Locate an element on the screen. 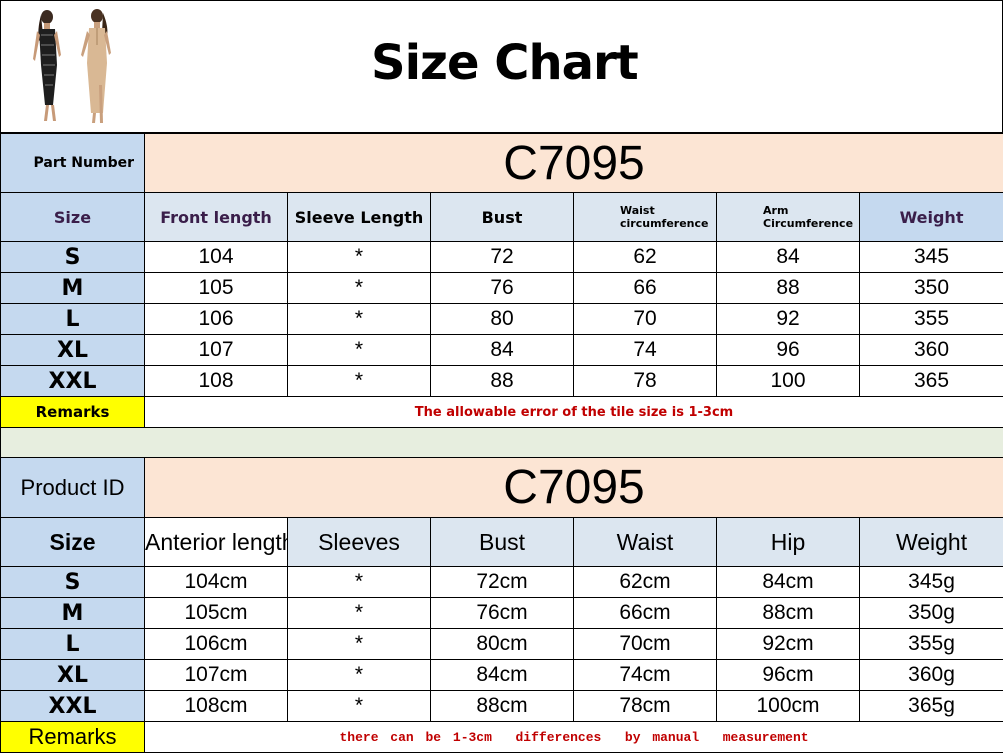 The width and height of the screenshot is (1003, 753). table-cell: 72cm is located at coordinates (502, 582).